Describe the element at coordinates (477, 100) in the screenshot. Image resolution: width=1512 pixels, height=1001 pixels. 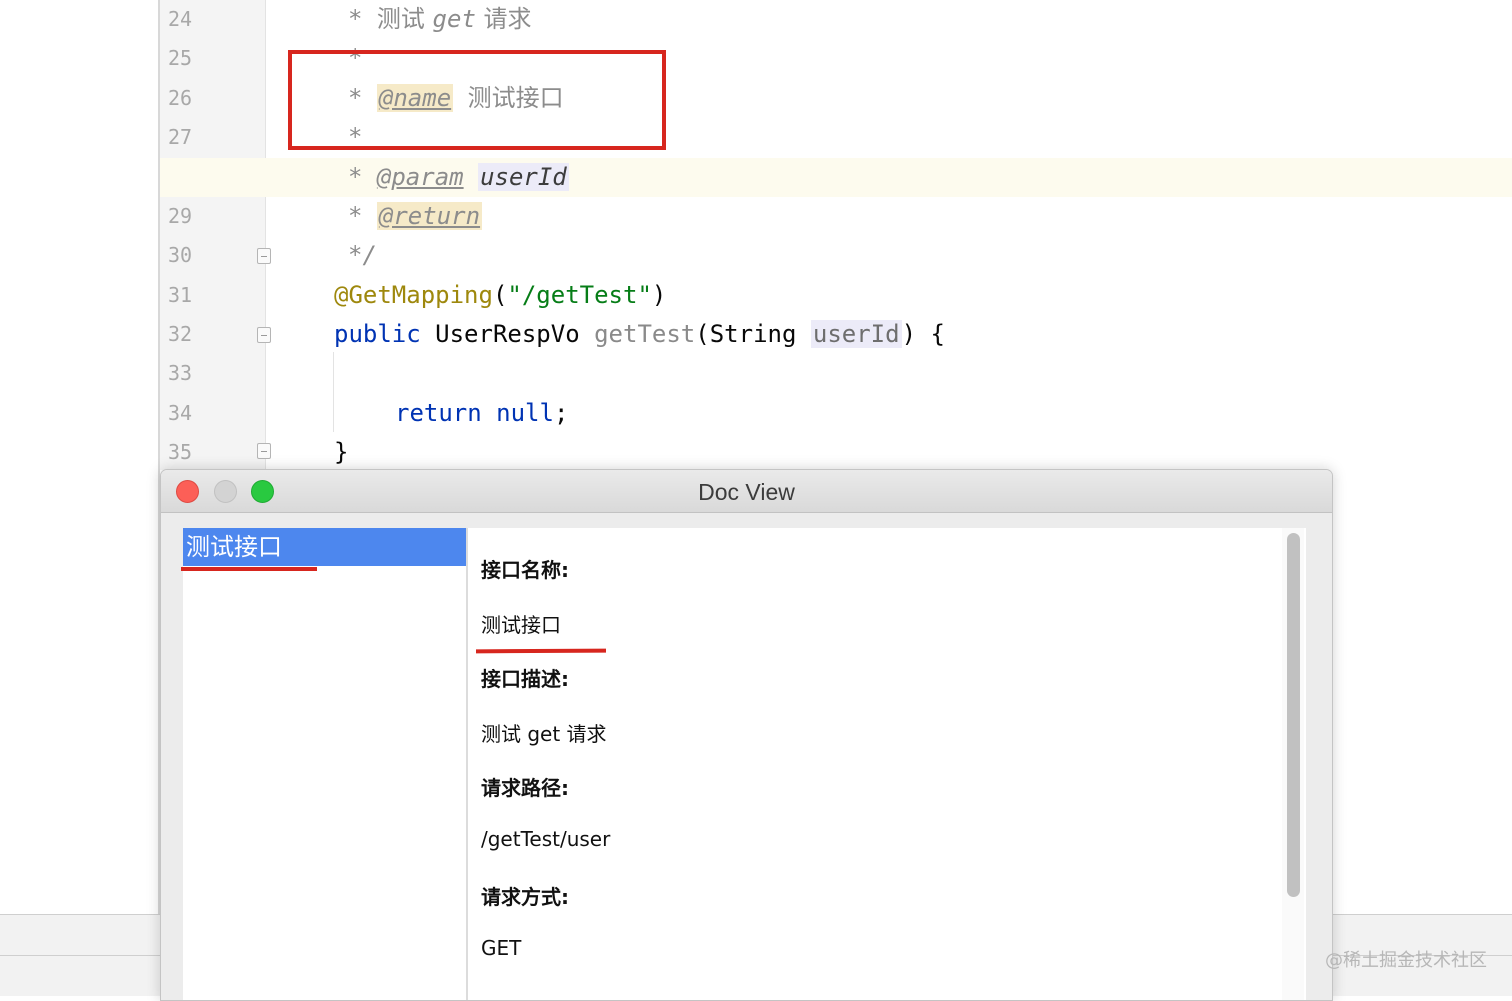
I see `highlight-annotation-box` at that location.